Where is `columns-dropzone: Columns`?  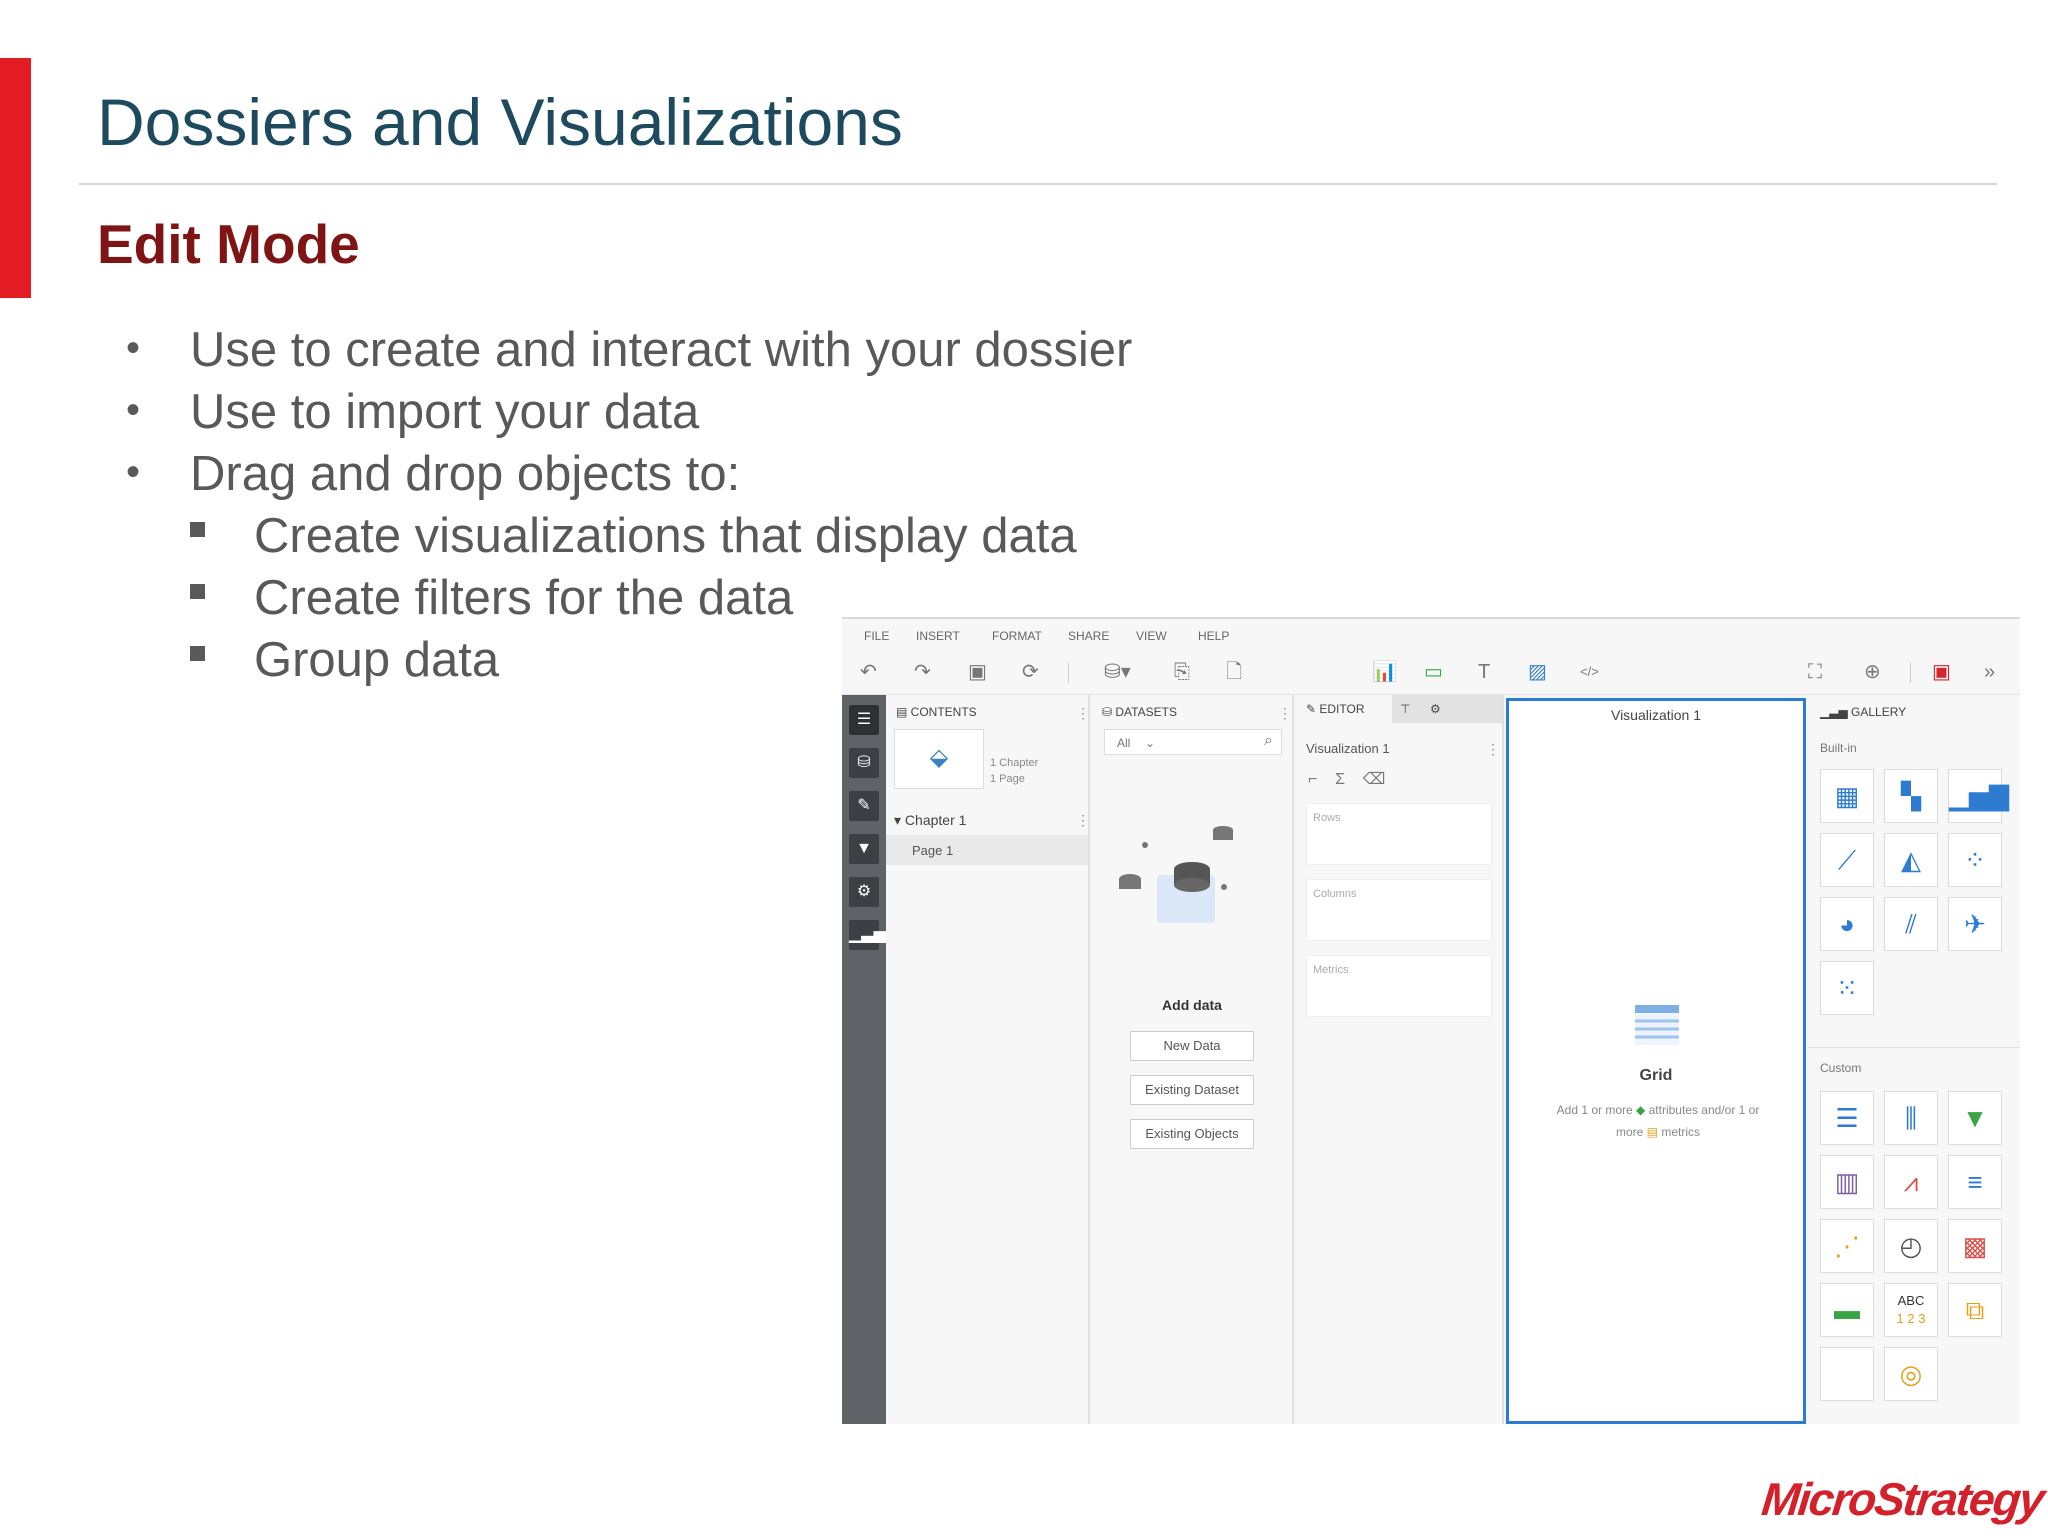 columns-dropzone: Columns is located at coordinates (1399, 910).